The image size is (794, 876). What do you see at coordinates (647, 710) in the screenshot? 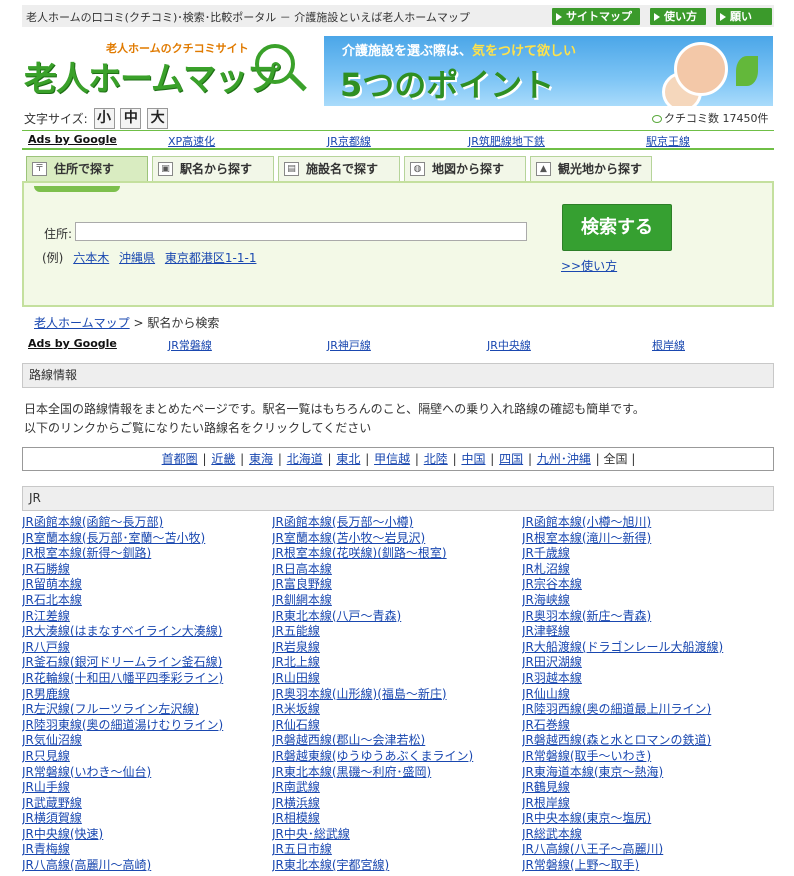
I see `jr-line-link: JR陸羽西線(奥の細道最上川ライン)` at bounding box center [647, 710].